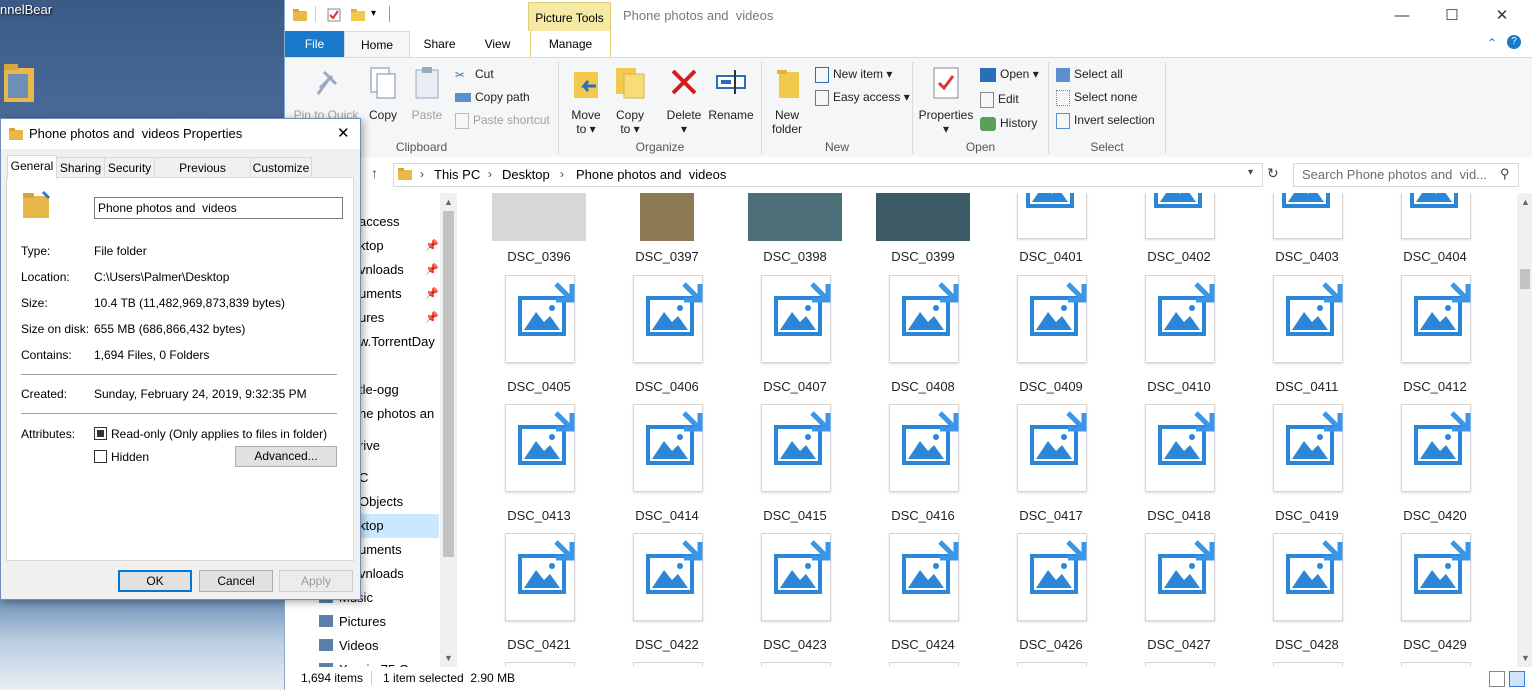 This screenshot has height=690, width=1532. What do you see at coordinates (1406, 175) in the screenshot?
I see `search-input: Search Phone photos and vid... ⚲` at bounding box center [1406, 175].